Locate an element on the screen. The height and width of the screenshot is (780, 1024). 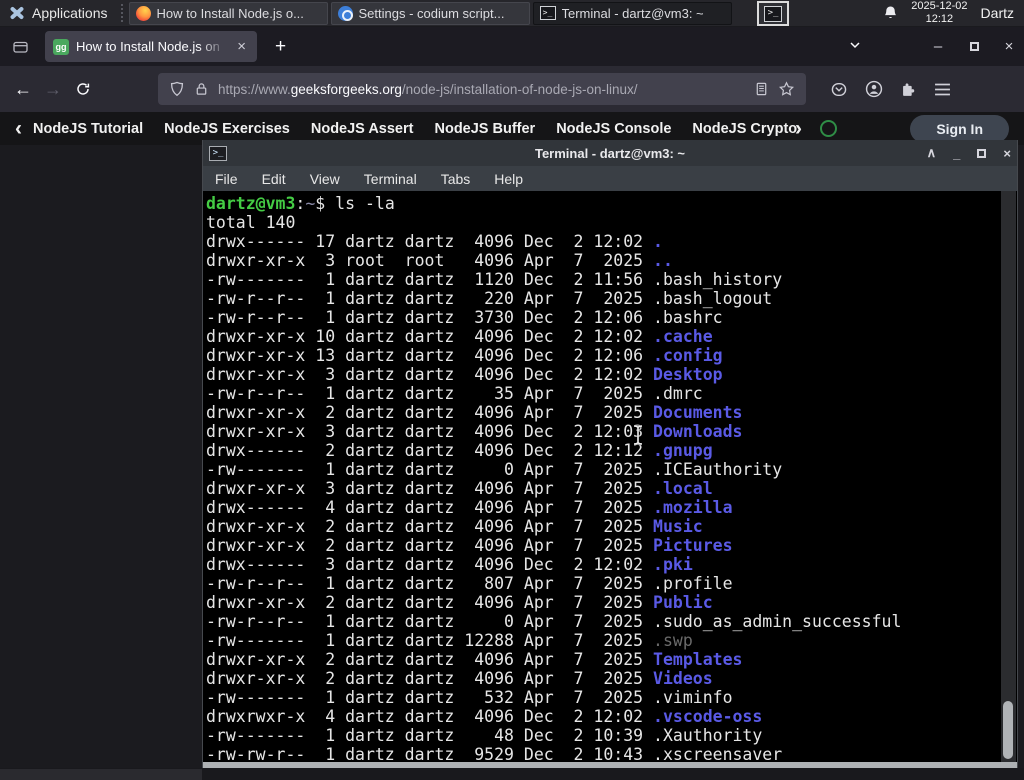
clock-time: 12:12 is located at coordinates (939, 19).